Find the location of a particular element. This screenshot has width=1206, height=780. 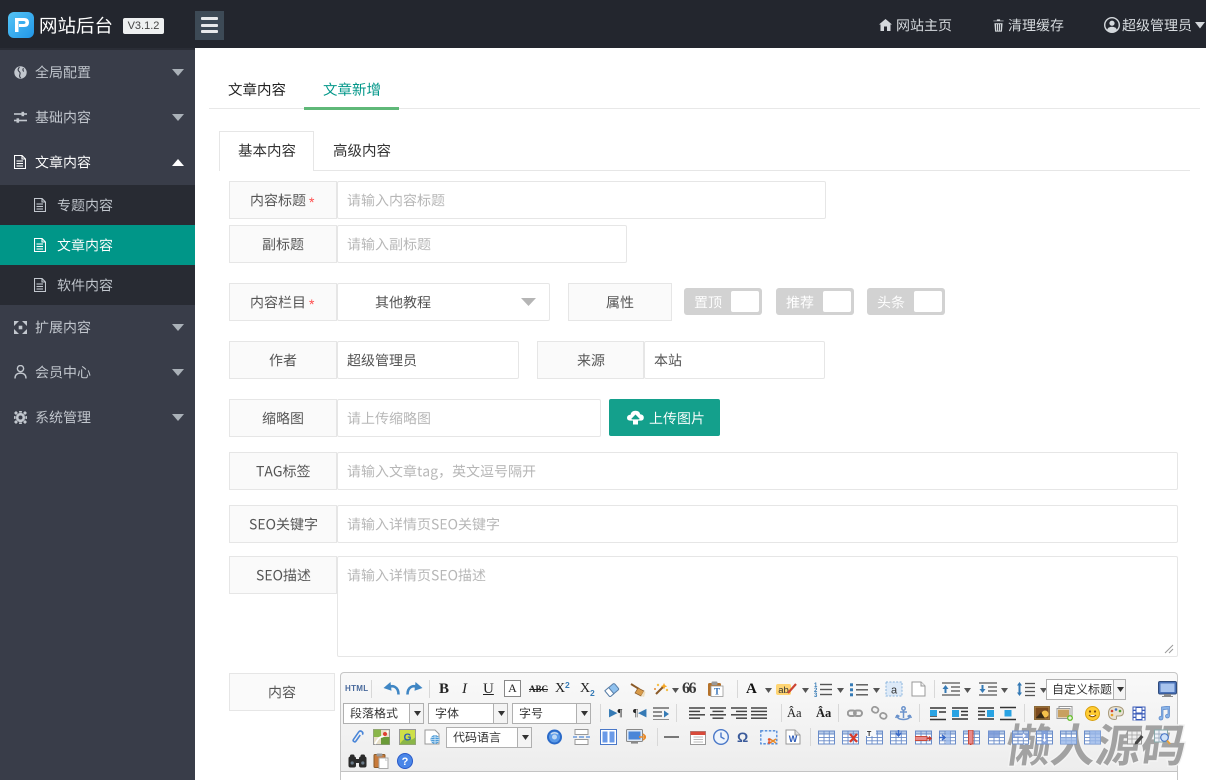

svg-text: W is located at coordinates (793, 739).